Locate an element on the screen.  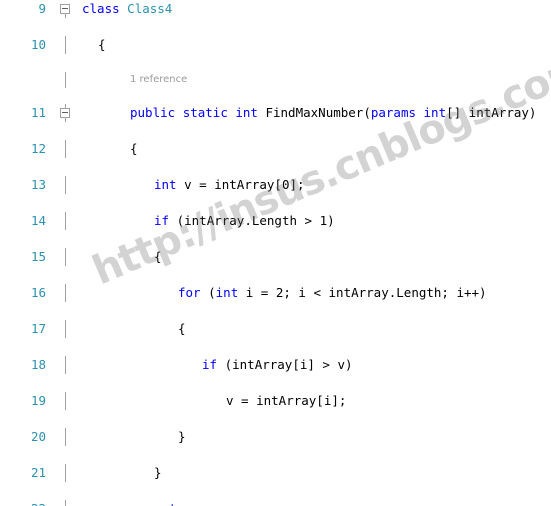
editor-line: 15 { is located at coordinates (275, 257).